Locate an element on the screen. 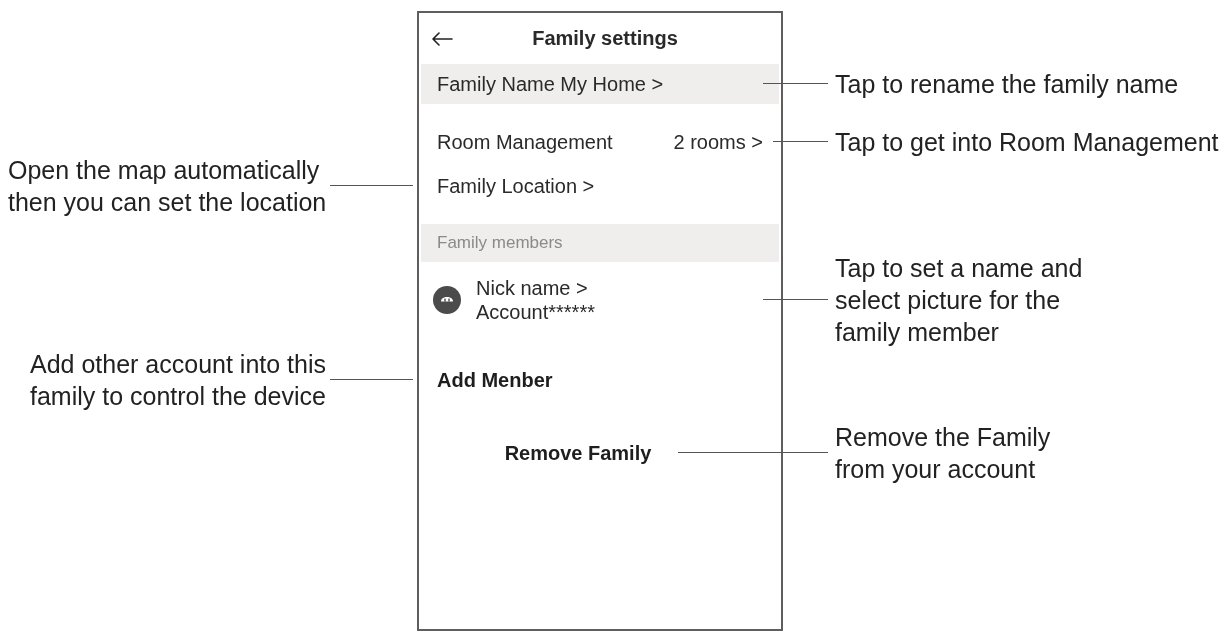 This screenshot has height=635, width=1228. back-arrow-icon is located at coordinates (442, 38).